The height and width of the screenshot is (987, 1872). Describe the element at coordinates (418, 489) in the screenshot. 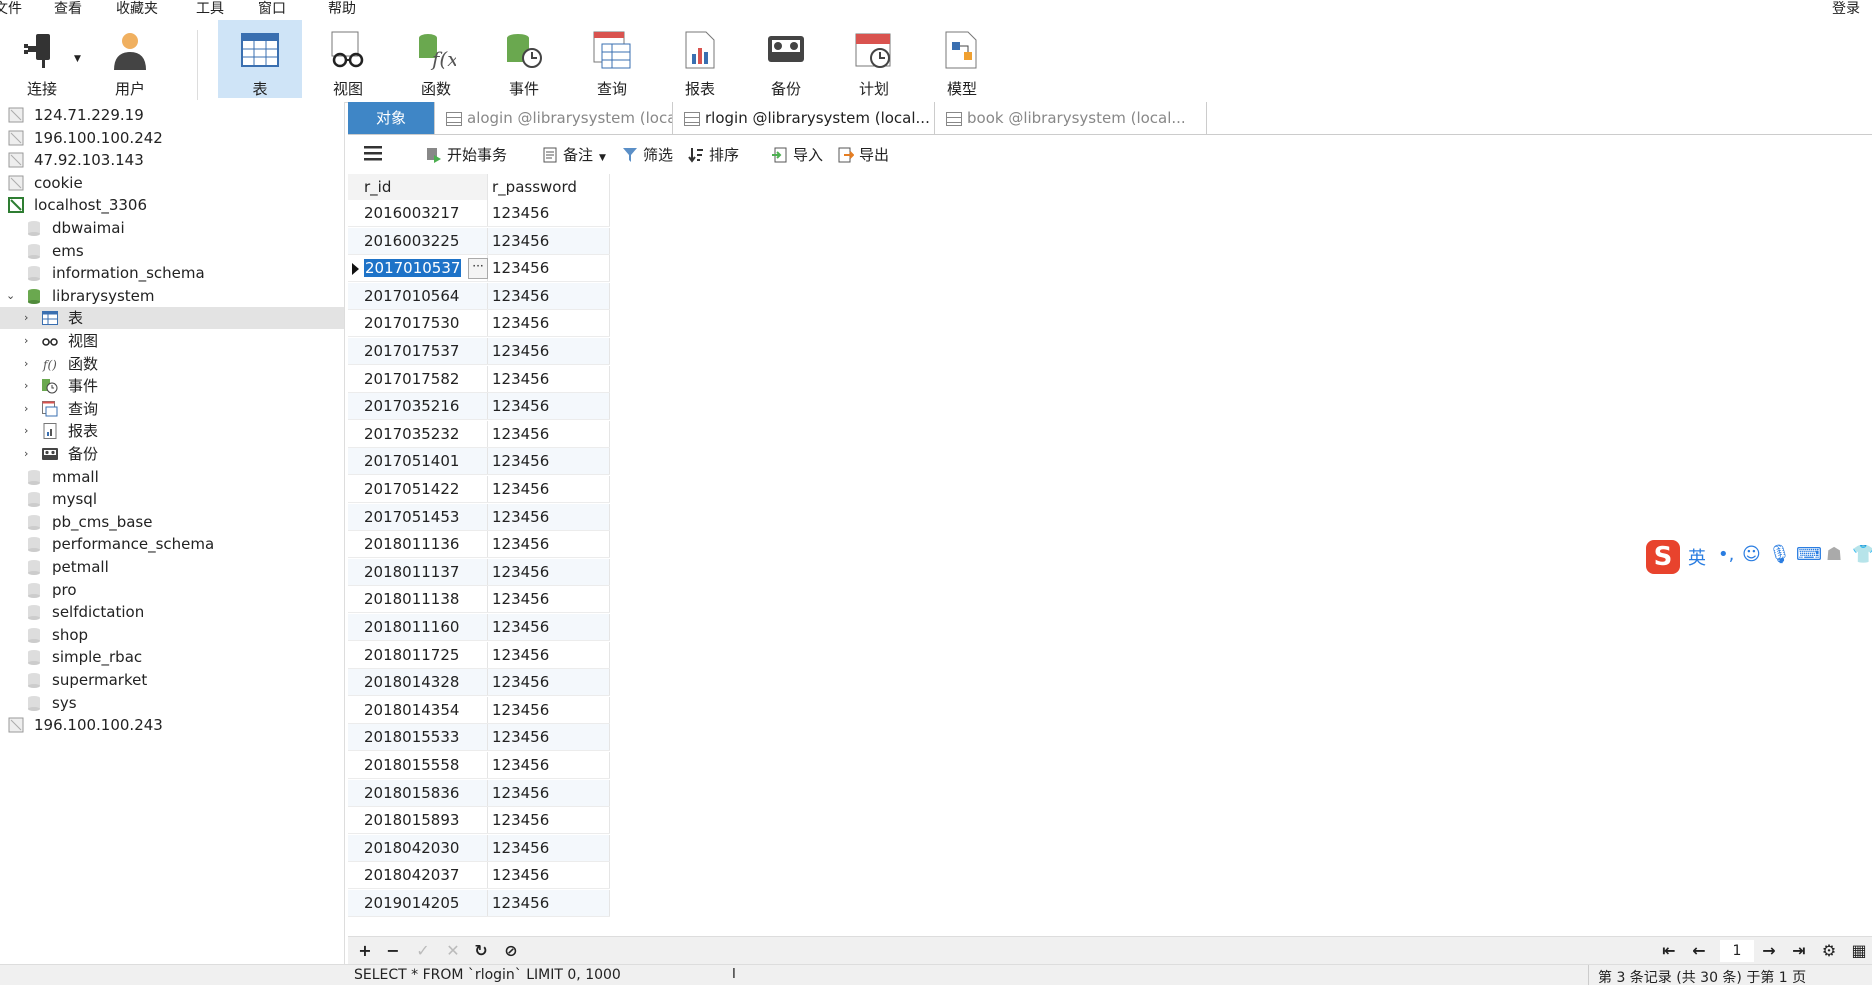

I see `cell-r-id: 2017051422` at that location.